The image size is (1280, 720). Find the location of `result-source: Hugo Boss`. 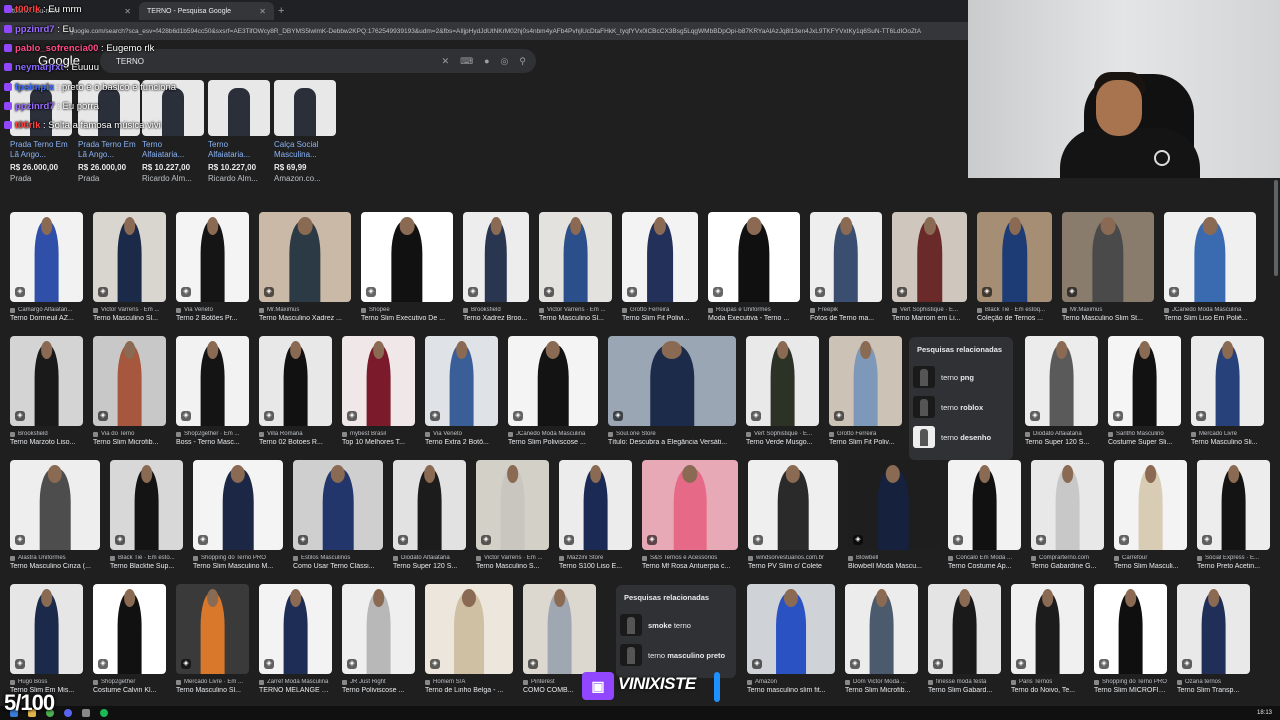

result-source: Hugo Boss is located at coordinates (46, 682).